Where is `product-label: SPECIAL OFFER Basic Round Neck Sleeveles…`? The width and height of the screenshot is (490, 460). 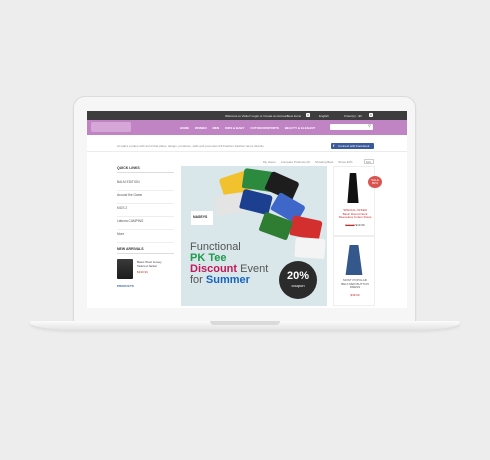
product-label: SPECIAL OFFER Basic Round Neck Sleeveles… is located at coordinates (355, 214).